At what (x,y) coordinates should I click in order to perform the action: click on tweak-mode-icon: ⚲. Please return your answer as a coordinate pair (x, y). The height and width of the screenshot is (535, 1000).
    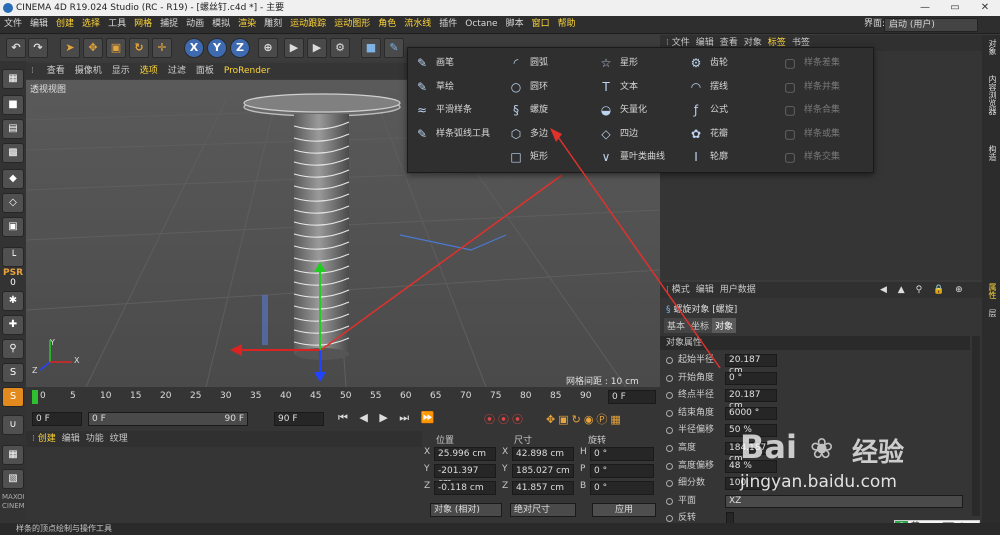
    Looking at the image, I should click on (13, 349).